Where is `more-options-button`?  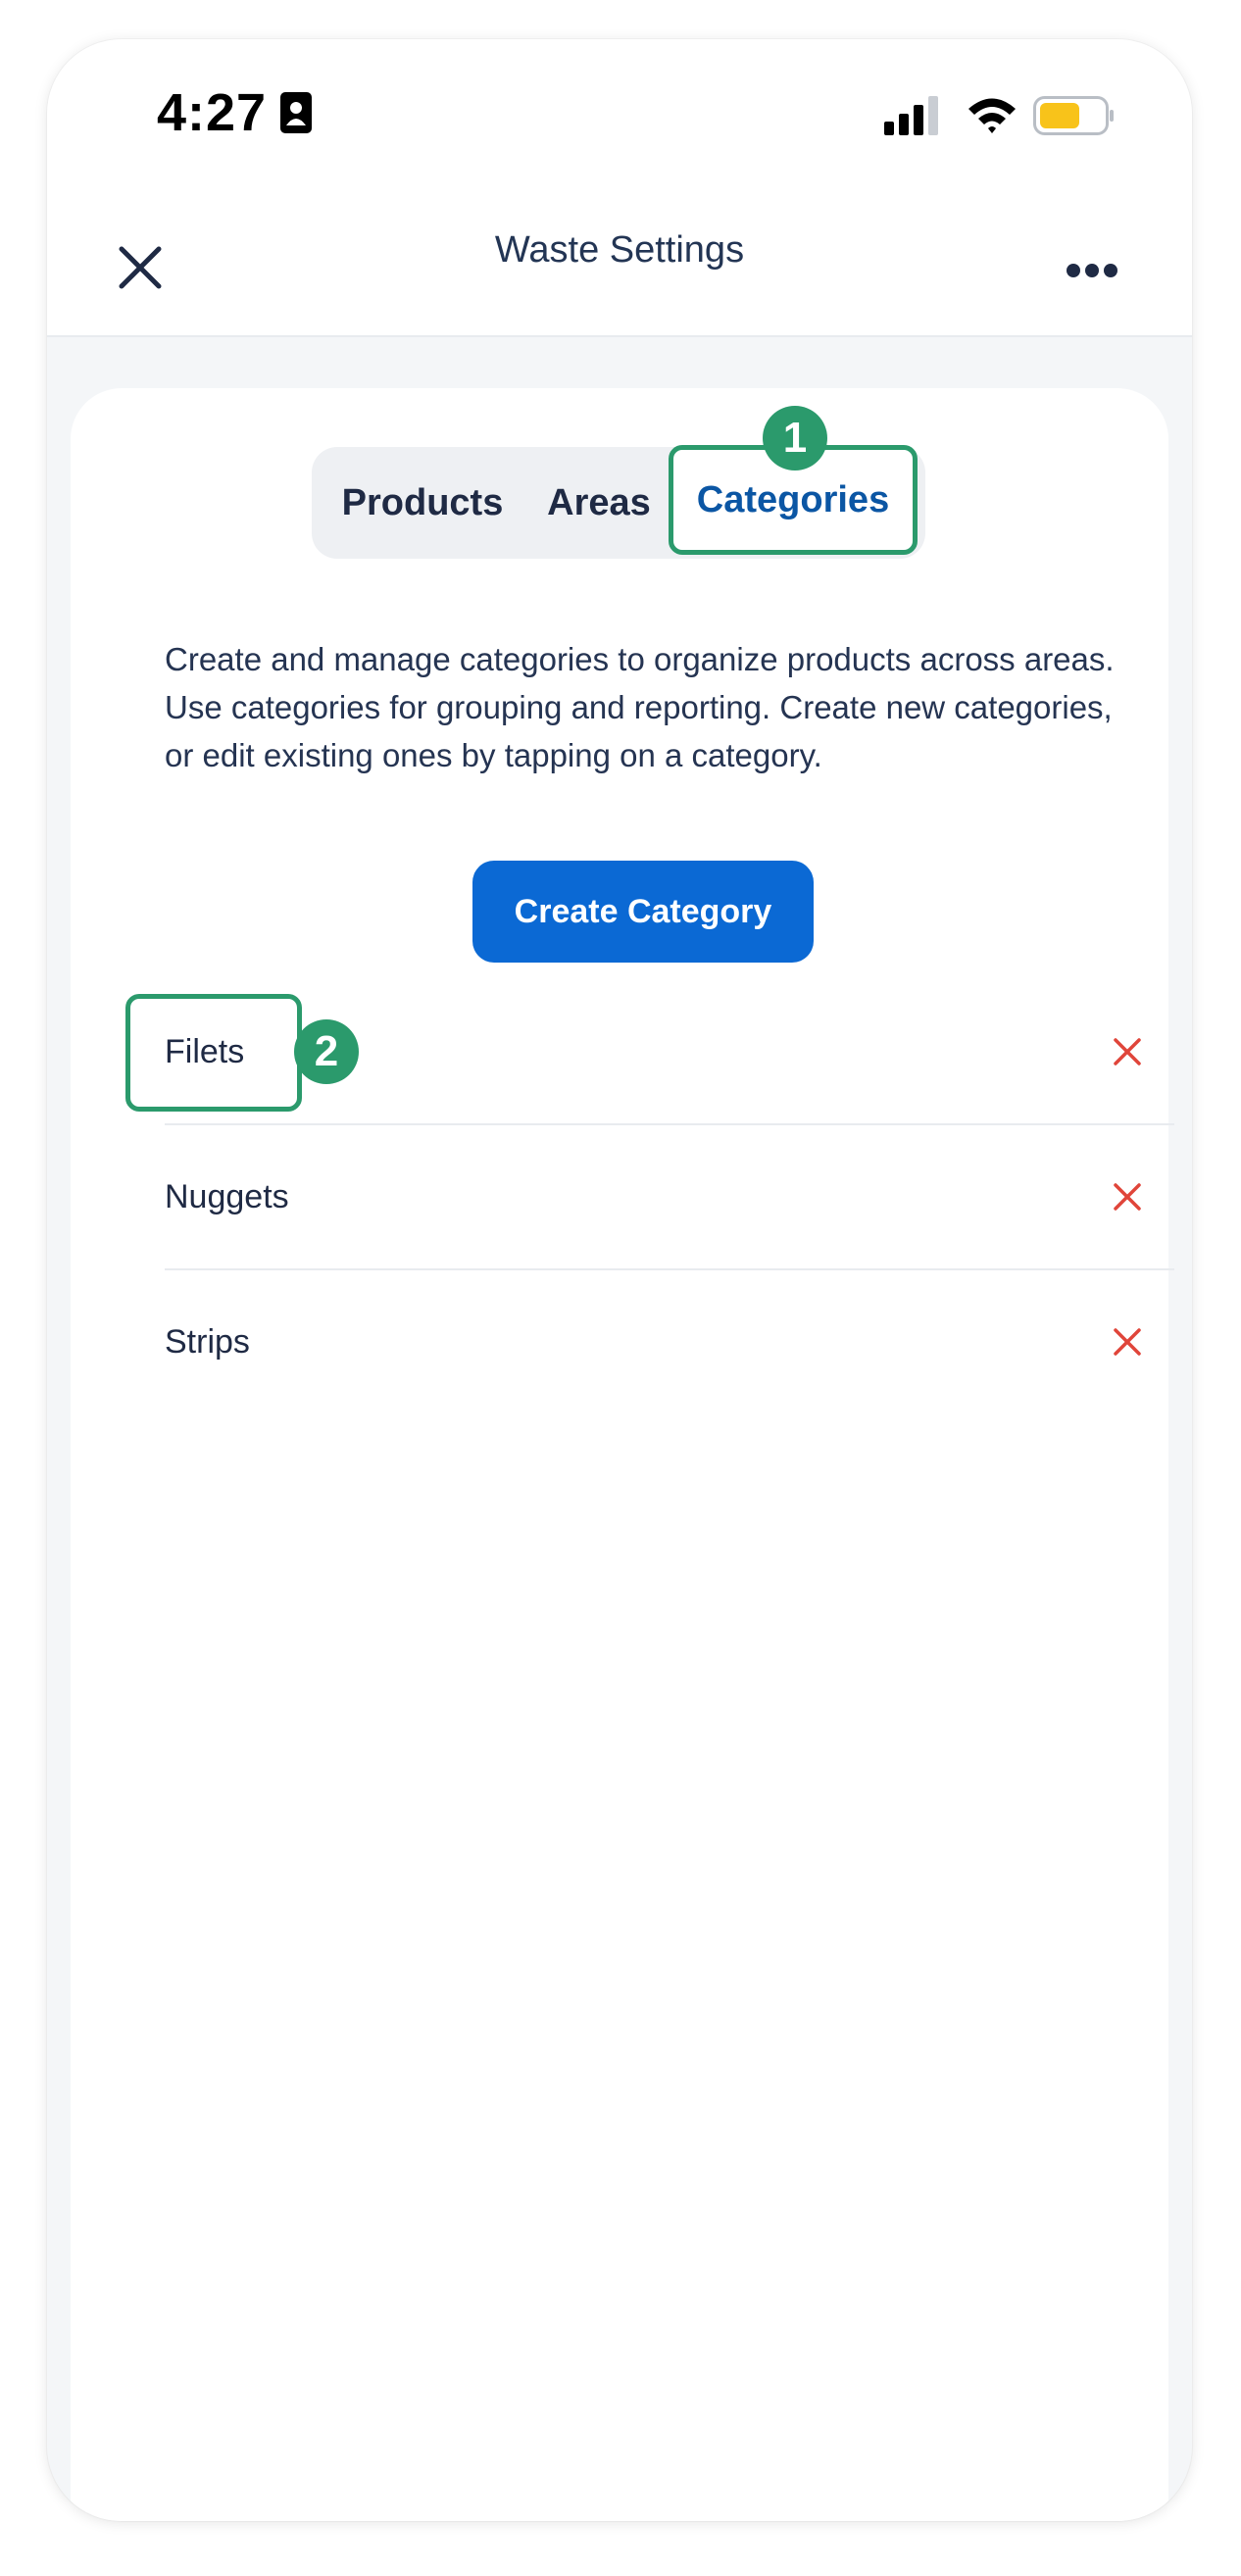 more-options-button is located at coordinates (1092, 270).